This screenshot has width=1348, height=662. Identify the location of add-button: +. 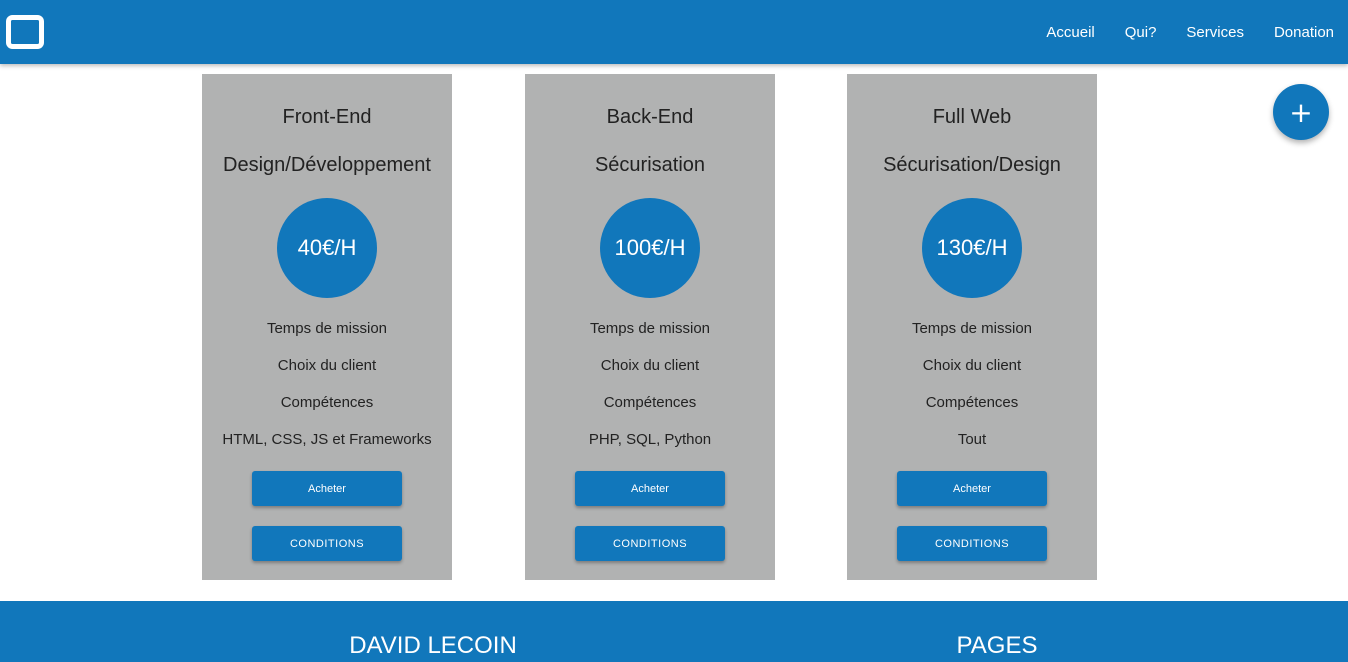
(1301, 112).